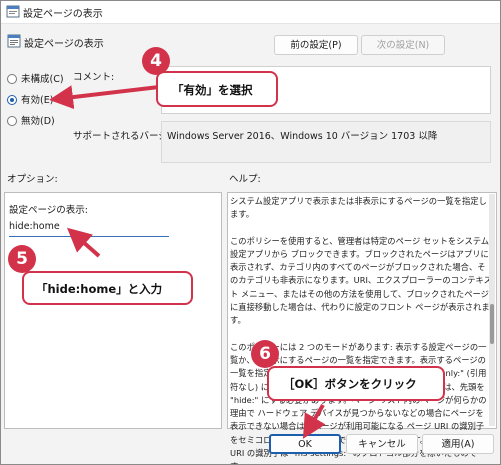 This screenshot has width=501, height=465. Describe the element at coordinates (350, 384) in the screenshot. I see `callout-text: ［OK］ボタンをクリック` at that location.